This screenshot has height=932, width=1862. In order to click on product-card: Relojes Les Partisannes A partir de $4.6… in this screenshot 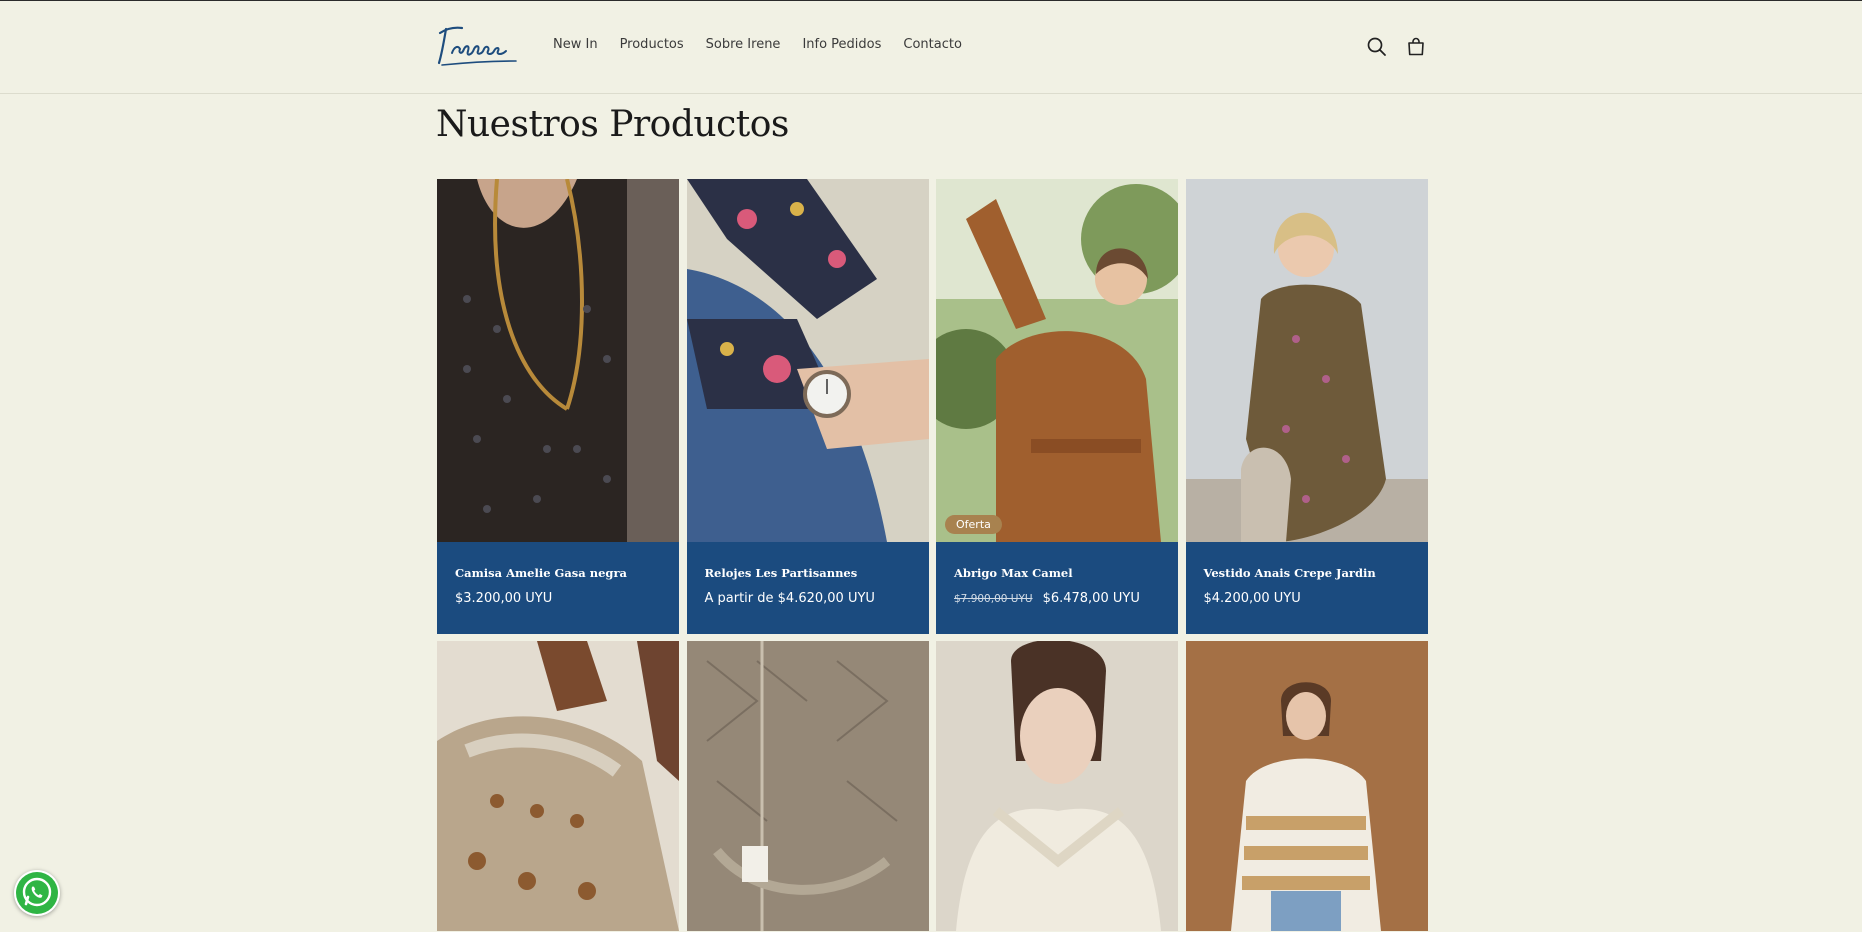, I will do `click(807, 406)`.